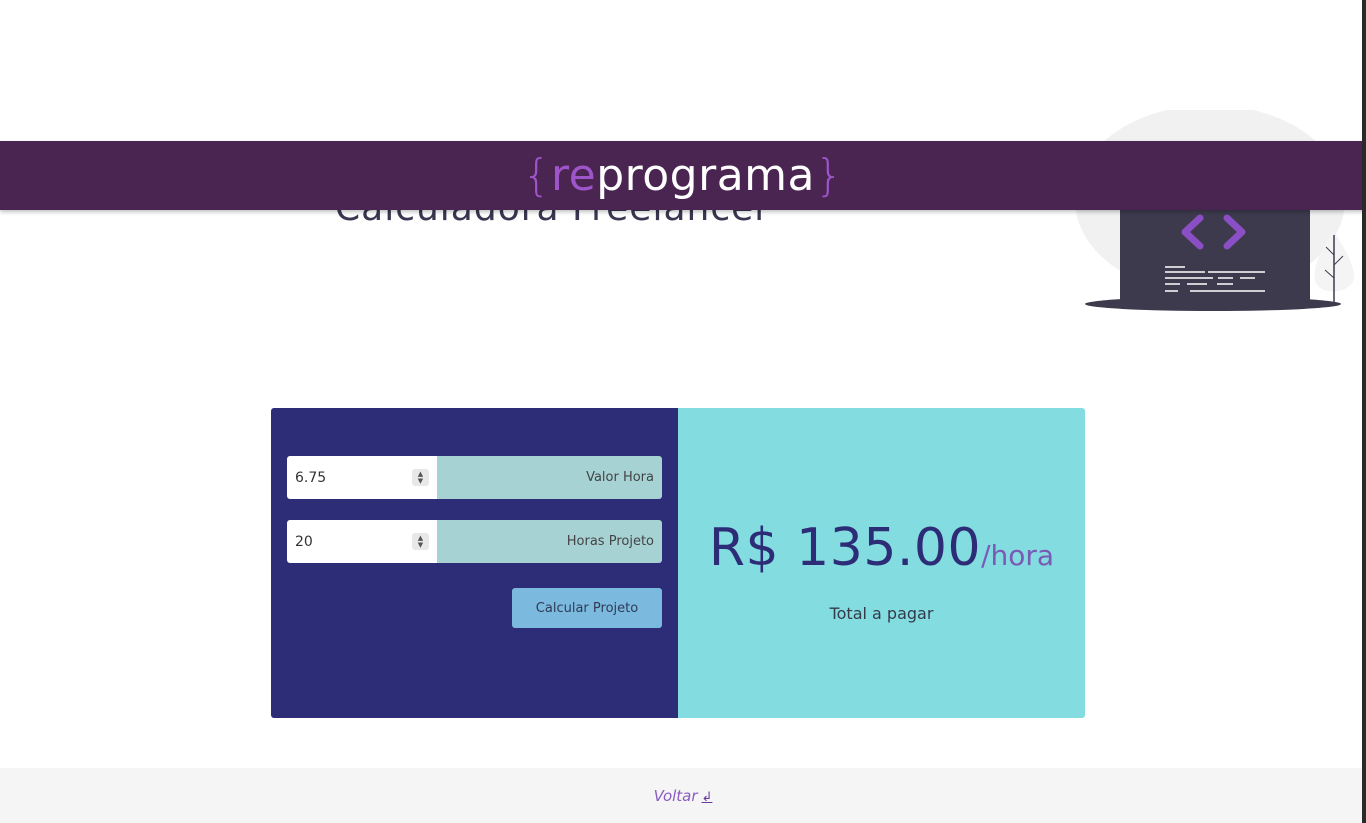  What do you see at coordinates (536, 175) in the screenshot?
I see `logo-brace-open: {` at bounding box center [536, 175].